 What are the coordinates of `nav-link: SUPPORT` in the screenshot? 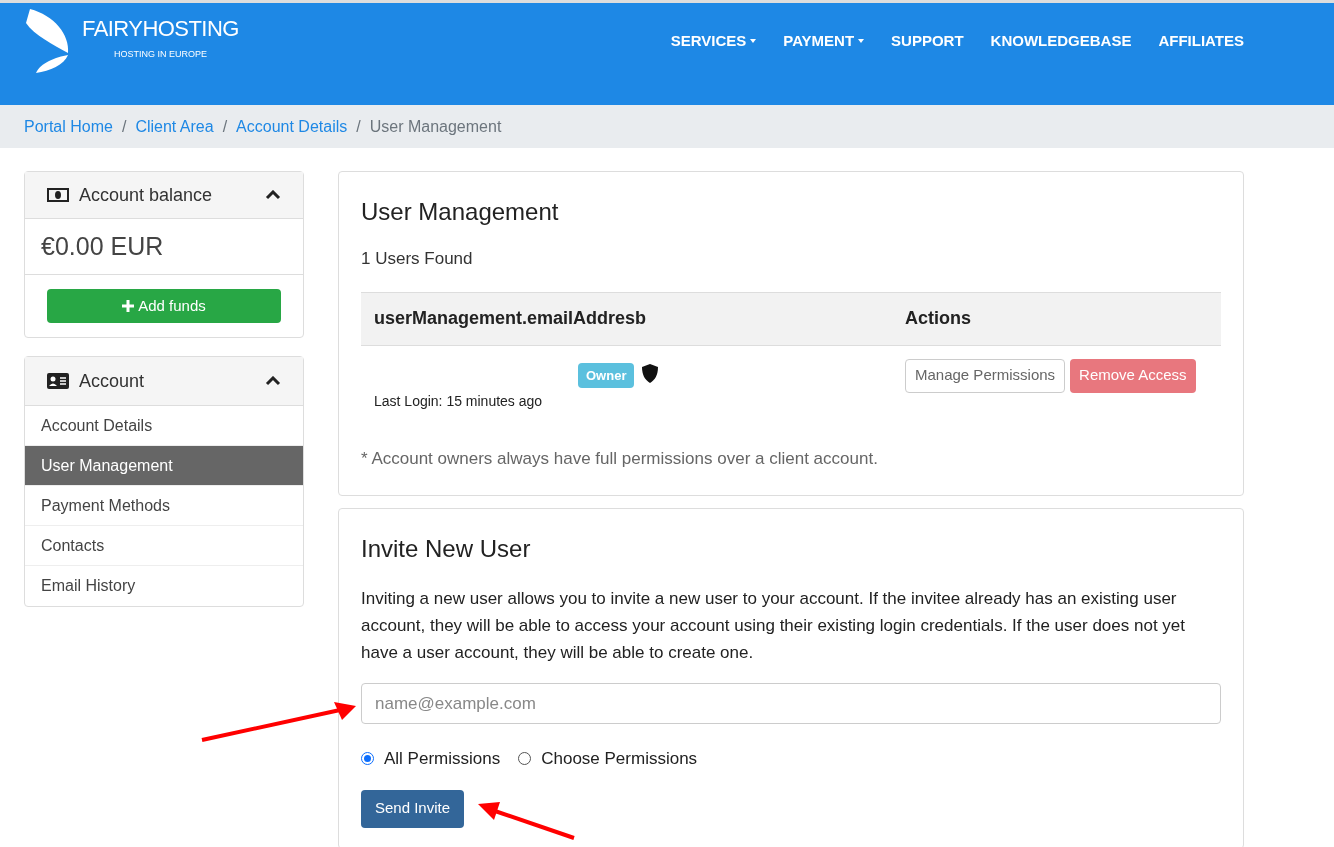 It's located at (927, 41).